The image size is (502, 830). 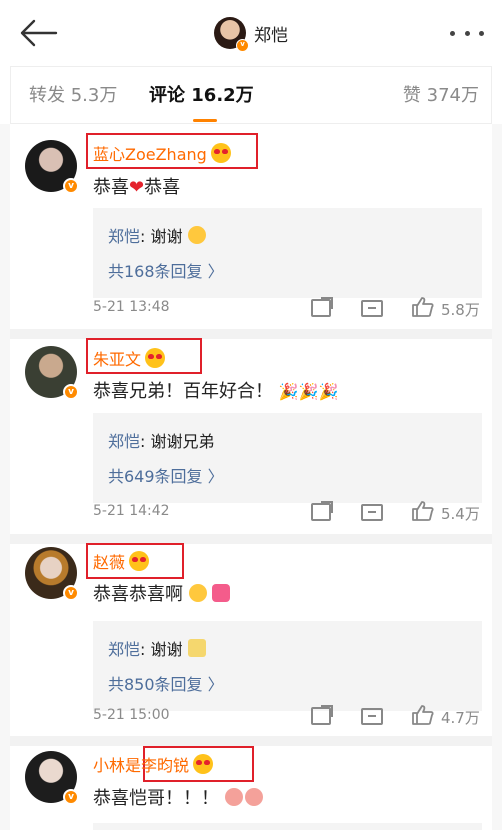 What do you see at coordinates (182, 441) in the screenshot?
I see `reply-text: 谢谢兄弟` at bounding box center [182, 441].